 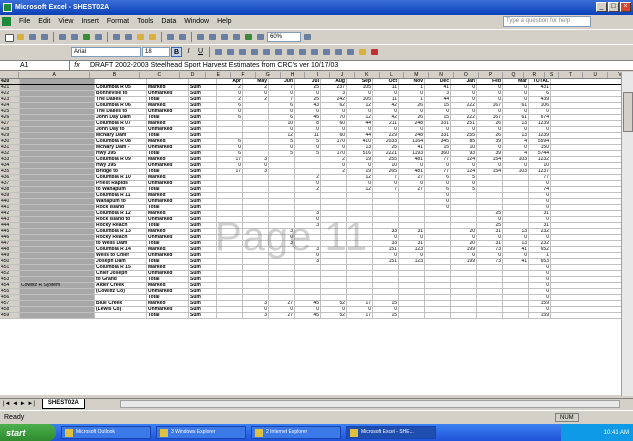 What do you see at coordinates (350, 52) in the screenshot?
I see `borders-icon` at bounding box center [350, 52].